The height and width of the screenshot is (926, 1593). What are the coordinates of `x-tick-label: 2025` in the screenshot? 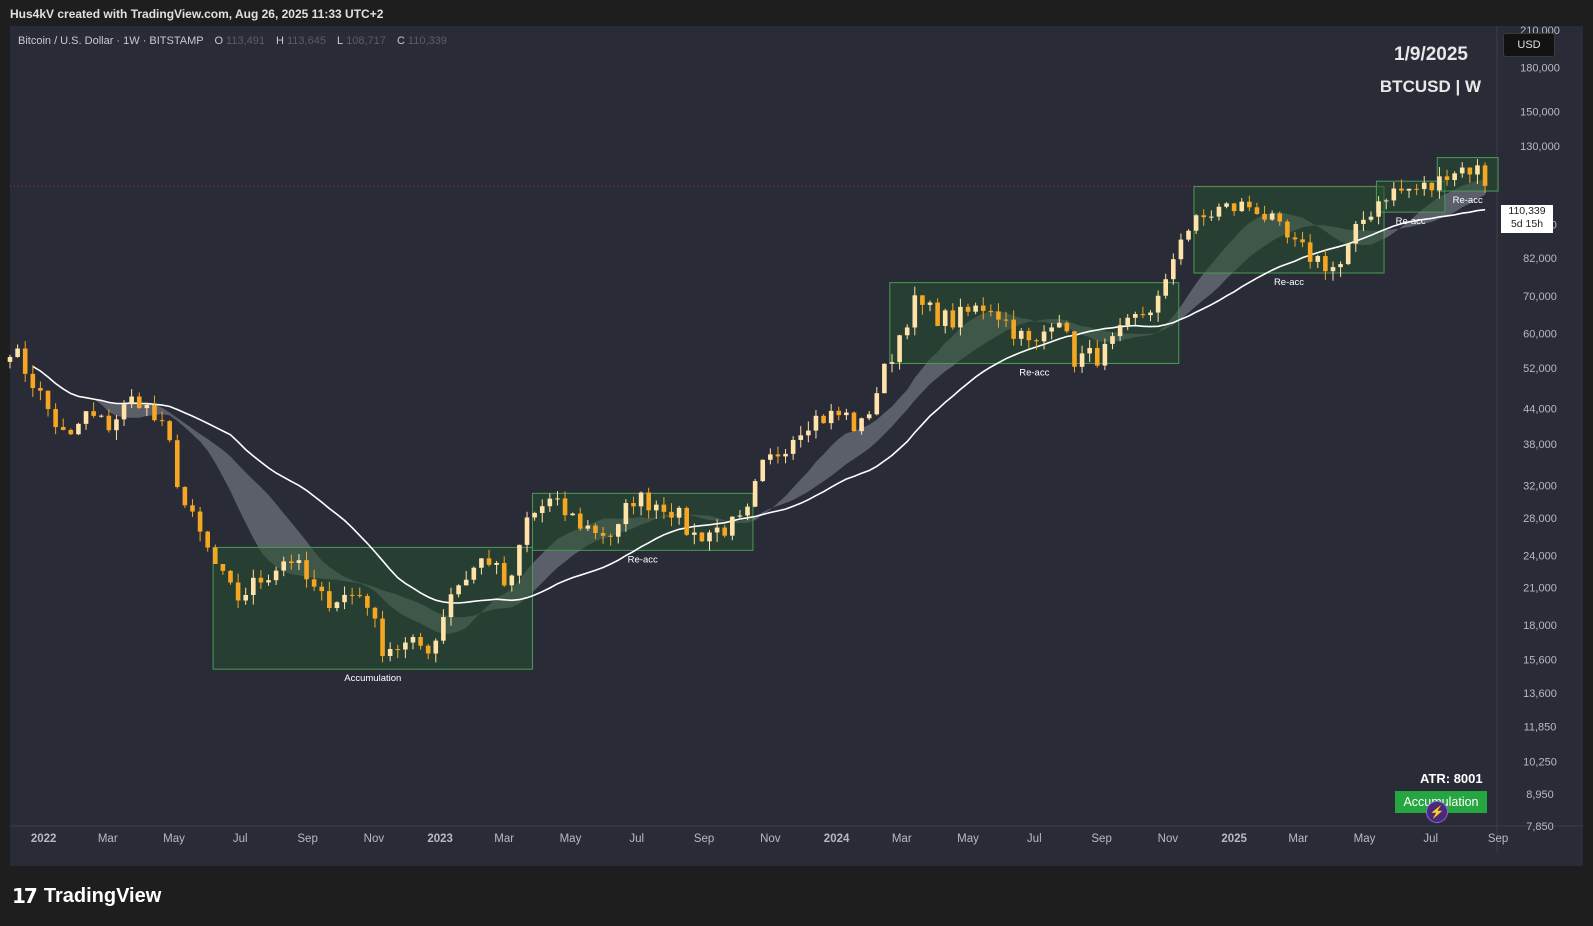 It's located at (1234, 839).